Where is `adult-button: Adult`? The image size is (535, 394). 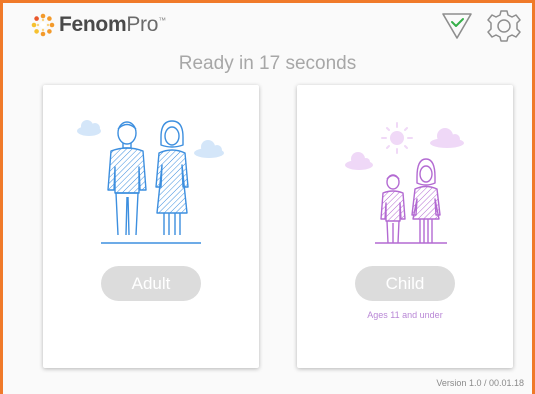 adult-button: Adult is located at coordinates (151, 283).